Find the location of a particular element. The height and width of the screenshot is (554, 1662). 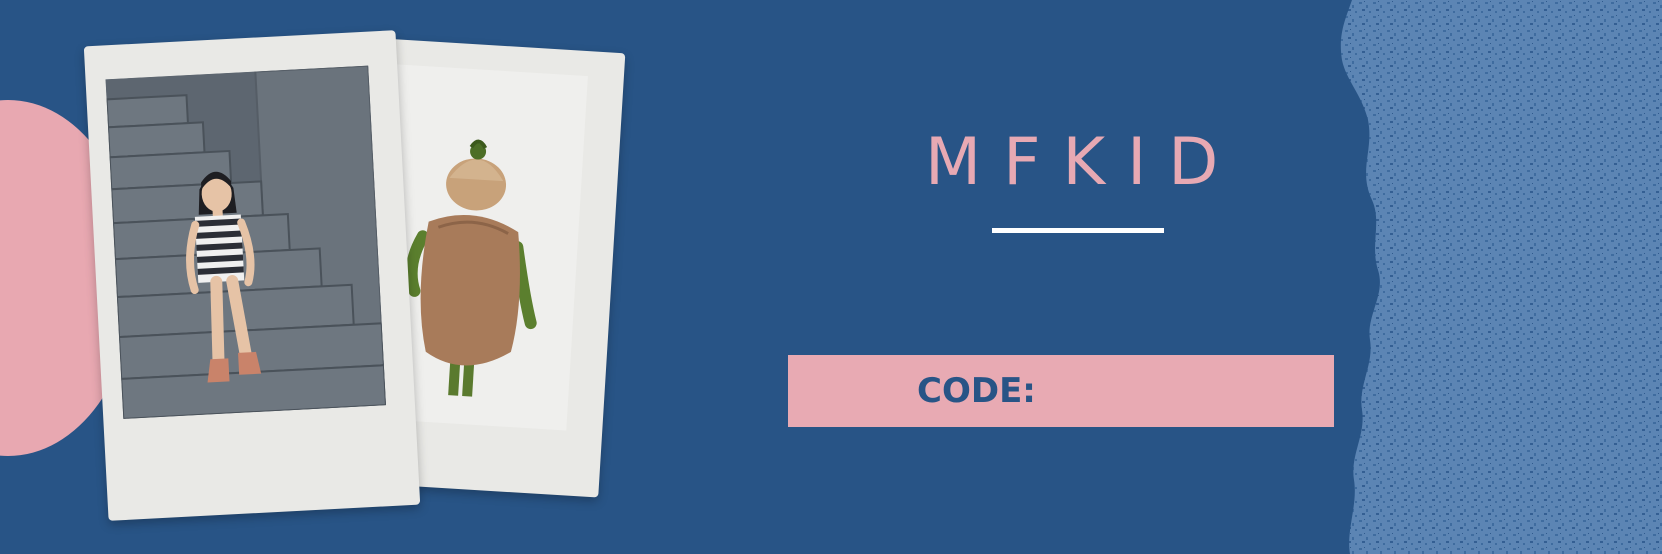

title-underline is located at coordinates (1078, 230).